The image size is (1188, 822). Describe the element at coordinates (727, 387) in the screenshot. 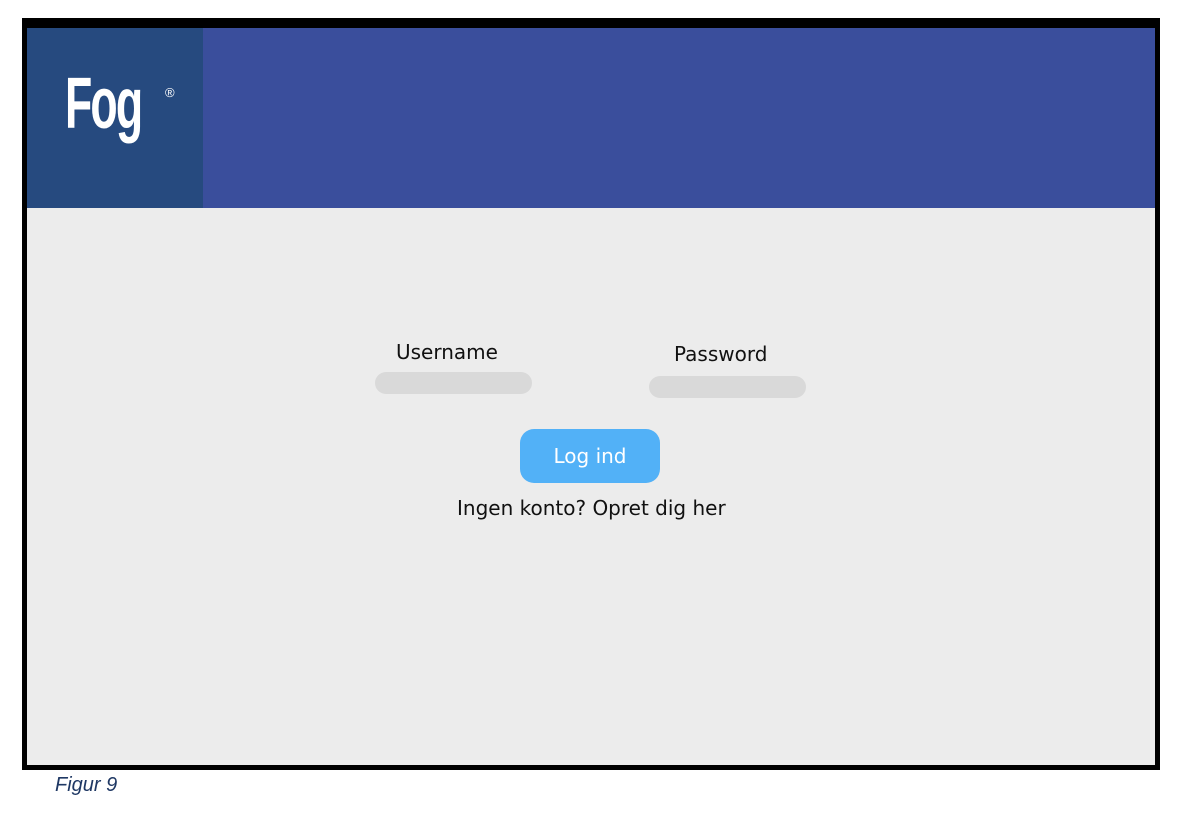

I see `password-field` at that location.